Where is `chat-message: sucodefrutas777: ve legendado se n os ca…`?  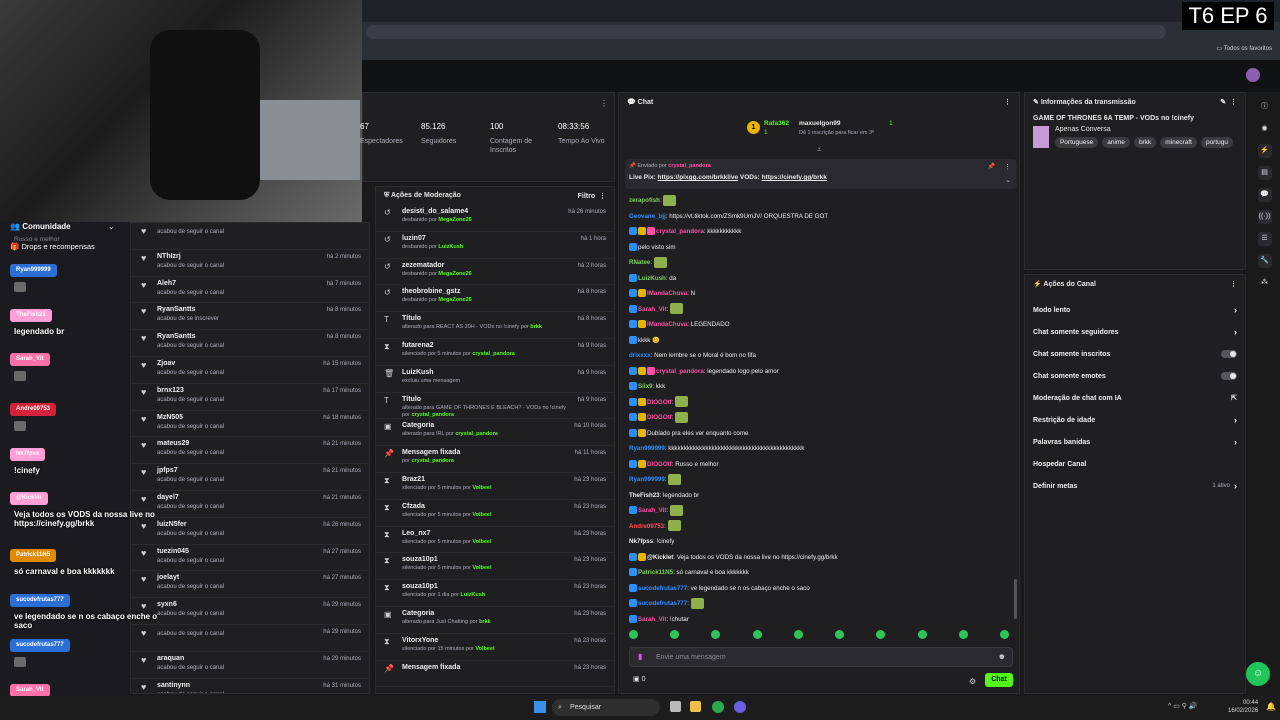
chat-message: sucodefrutas777: ve legendado se n os ca… is located at coordinates (819, 589).